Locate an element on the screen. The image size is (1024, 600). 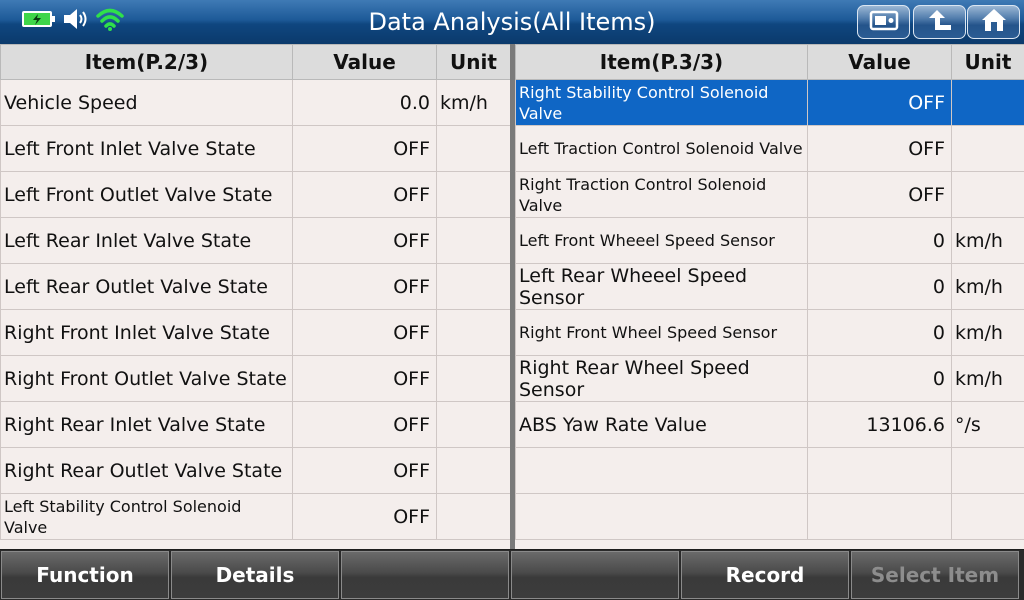
table-row: Right Rear Outlet Valve State OFF is located at coordinates (255, 470).